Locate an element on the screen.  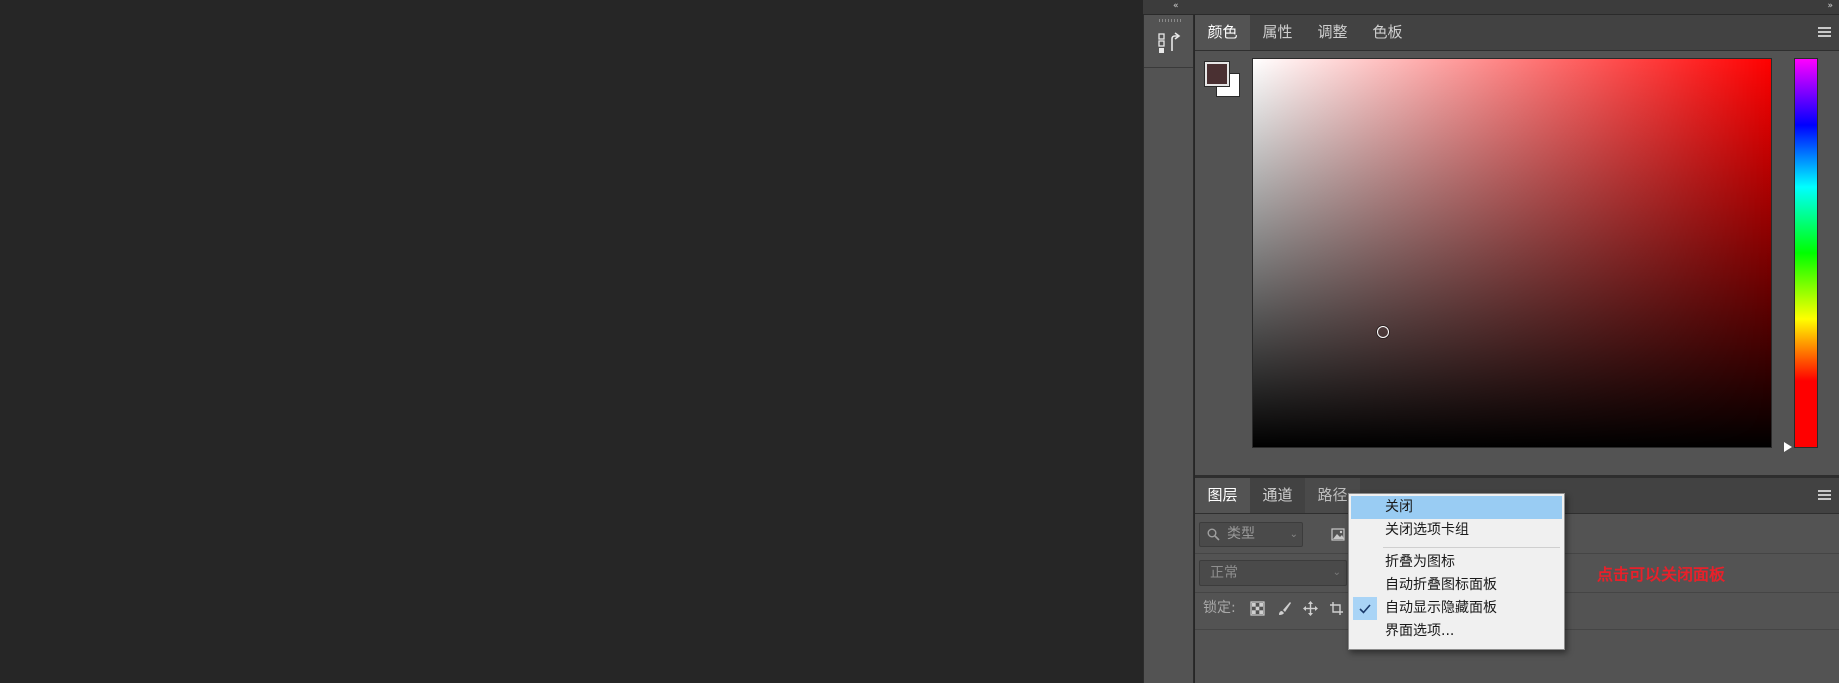
panel-collapse-strip: « » is located at coordinates (1491, 7).